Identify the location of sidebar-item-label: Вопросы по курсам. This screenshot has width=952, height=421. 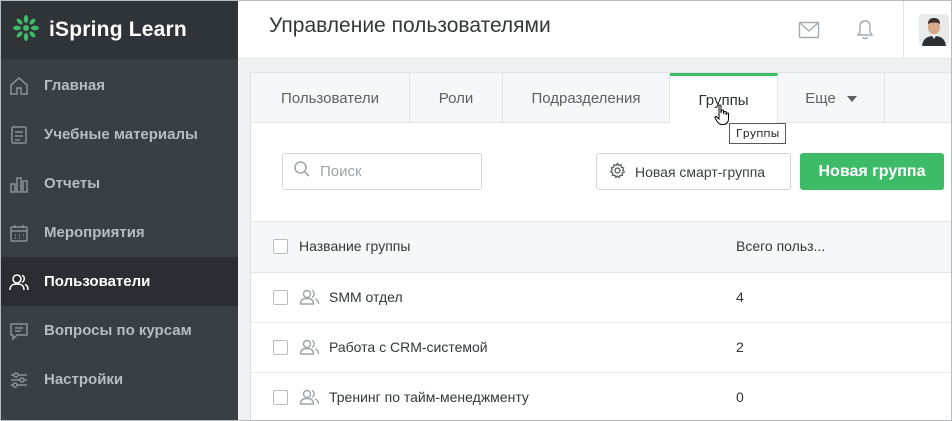
(118, 330).